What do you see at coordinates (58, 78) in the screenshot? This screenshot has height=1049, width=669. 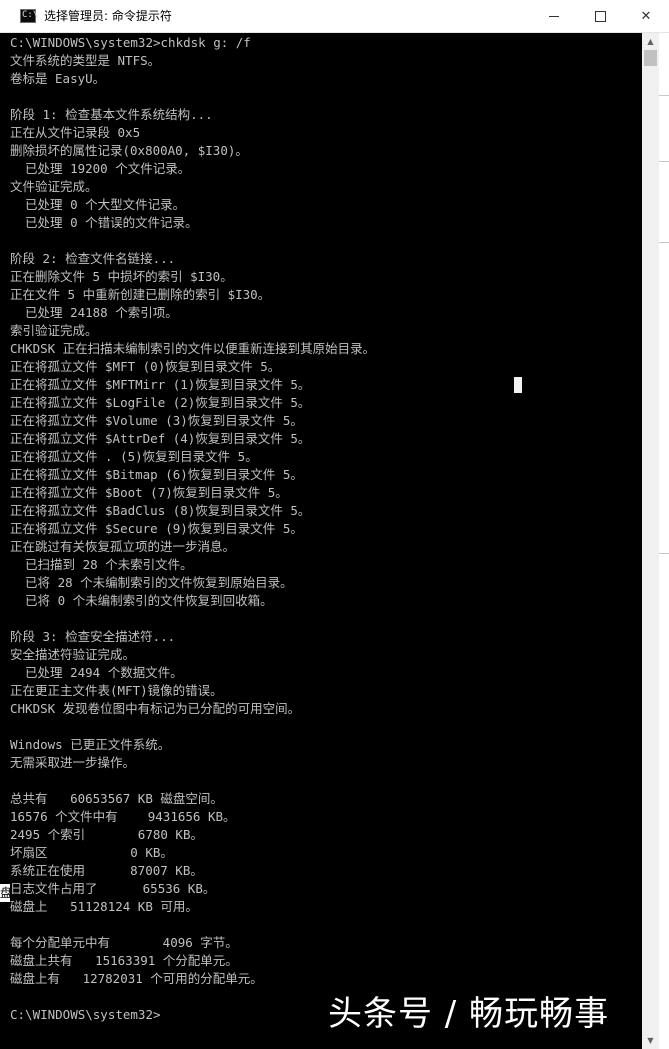 I see `console-line: 卷标是 EasyU。` at bounding box center [58, 78].